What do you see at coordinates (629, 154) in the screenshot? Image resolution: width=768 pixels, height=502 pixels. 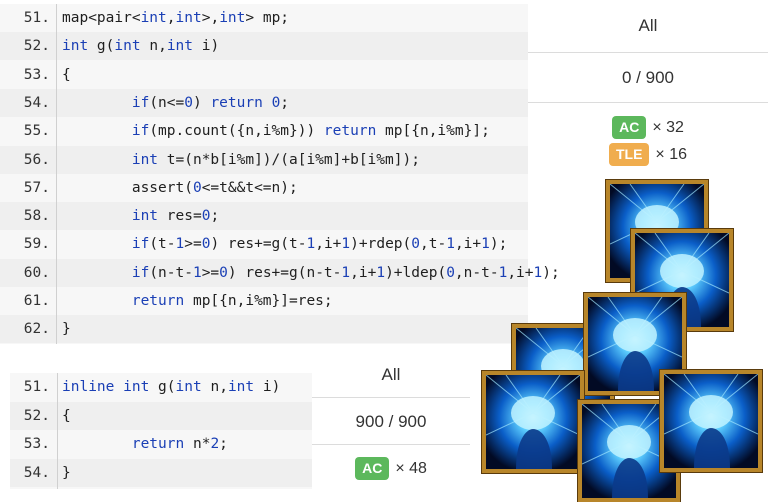 I see `tle-badge: TLE` at bounding box center [629, 154].